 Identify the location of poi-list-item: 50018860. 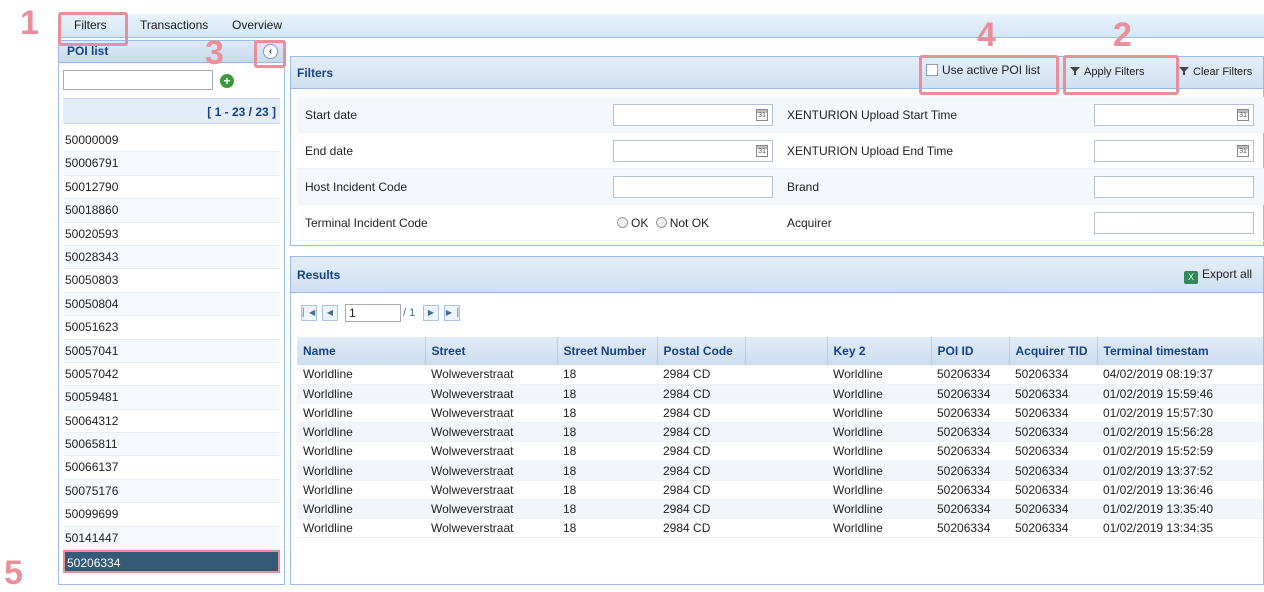
(171, 211).